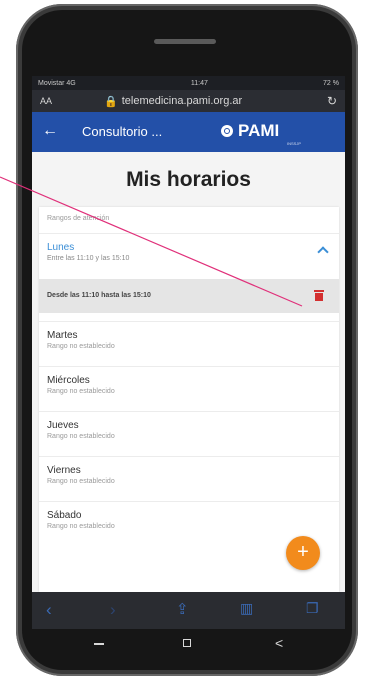  I want to click on day-subtitle: Entre las 11:10 y las 15:10, so click(88, 258).